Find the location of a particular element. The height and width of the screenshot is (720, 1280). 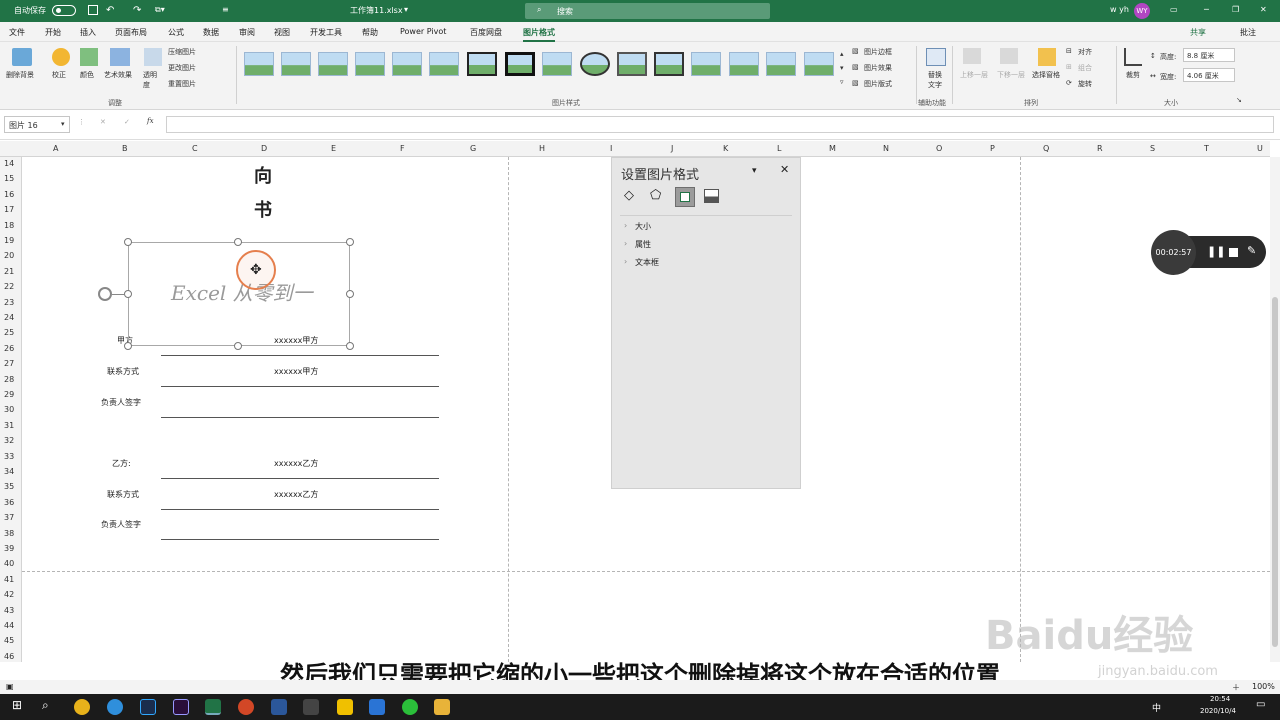

insert-function-icon: fx is located at coordinates (150, 121).